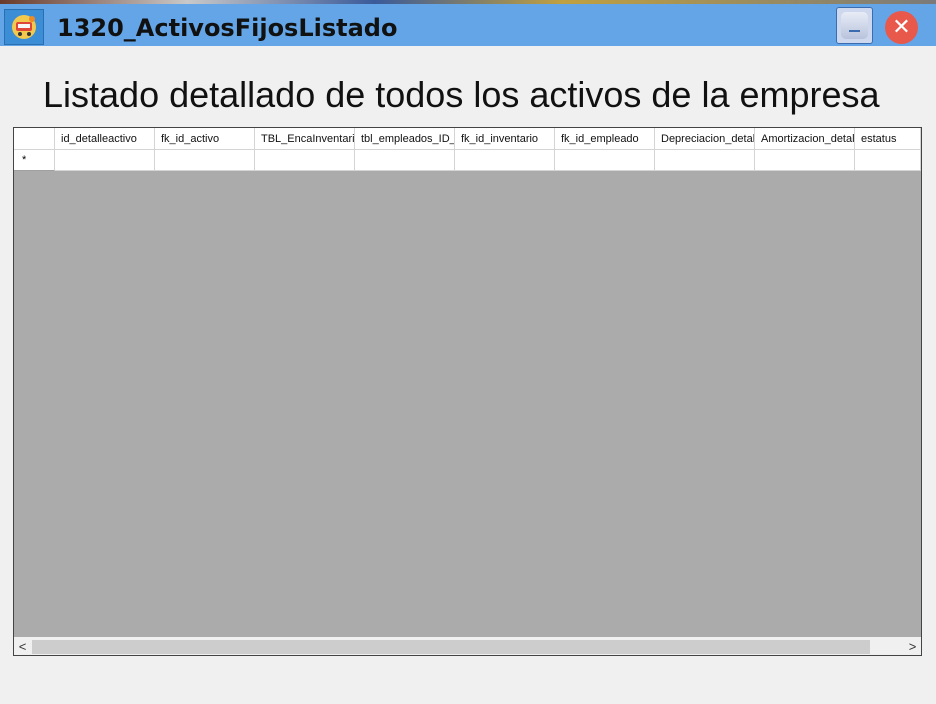 This screenshot has height=704, width=936. I want to click on column-header-depreciacion: Depreciacion_detal, so click(705, 139).